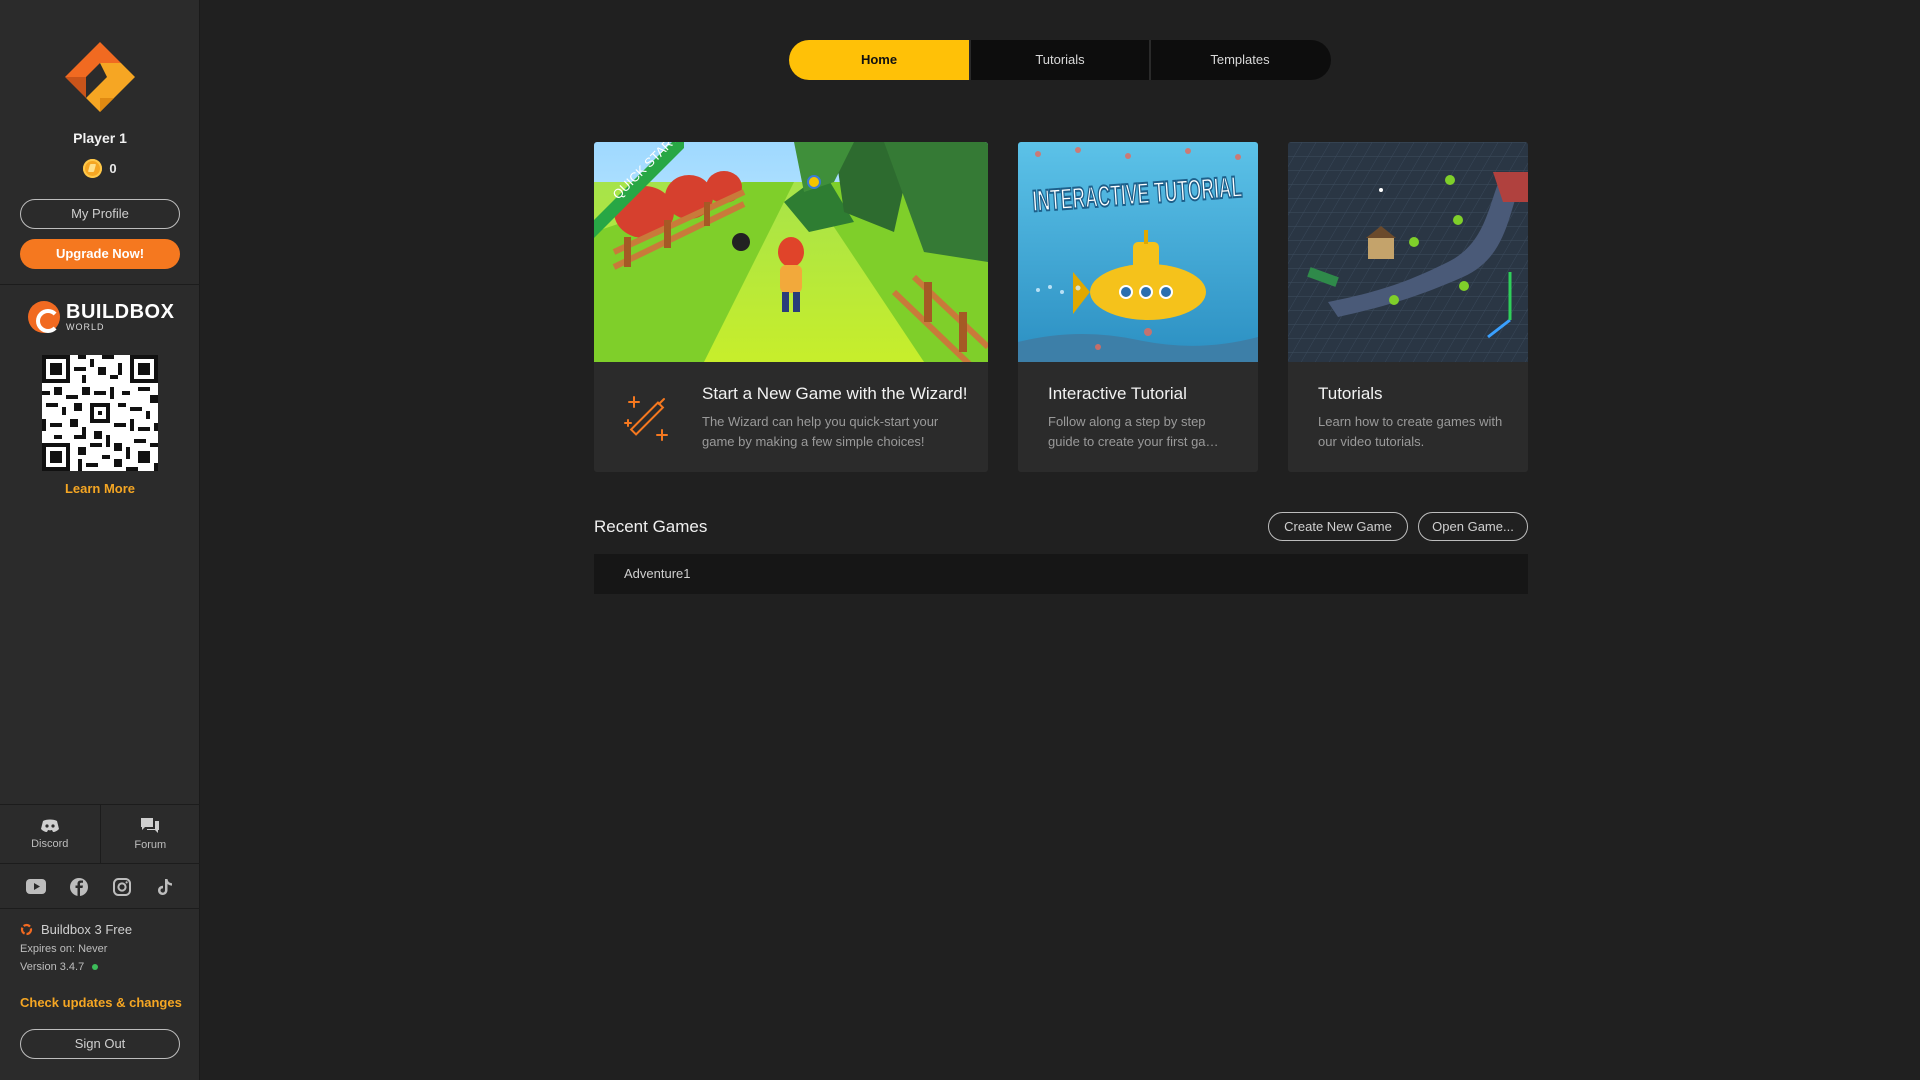 This screenshot has height=1080, width=1920. What do you see at coordinates (651, 526) in the screenshot?
I see `recent-games-title: Recent Games` at bounding box center [651, 526].